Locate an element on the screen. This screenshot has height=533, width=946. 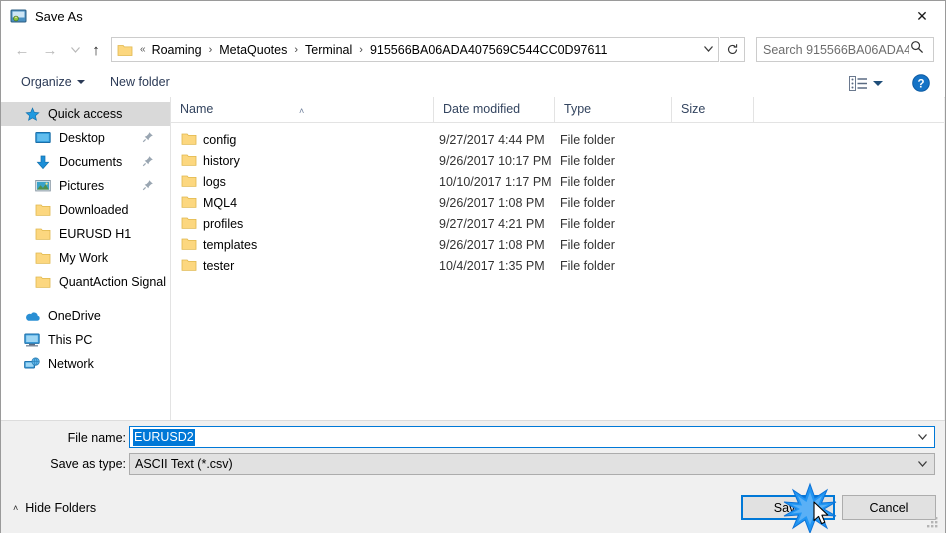
breadcrumb-item-terminal-id: 915566BA06ADA407569C544CC0D97611 is located at coordinates (488, 50).